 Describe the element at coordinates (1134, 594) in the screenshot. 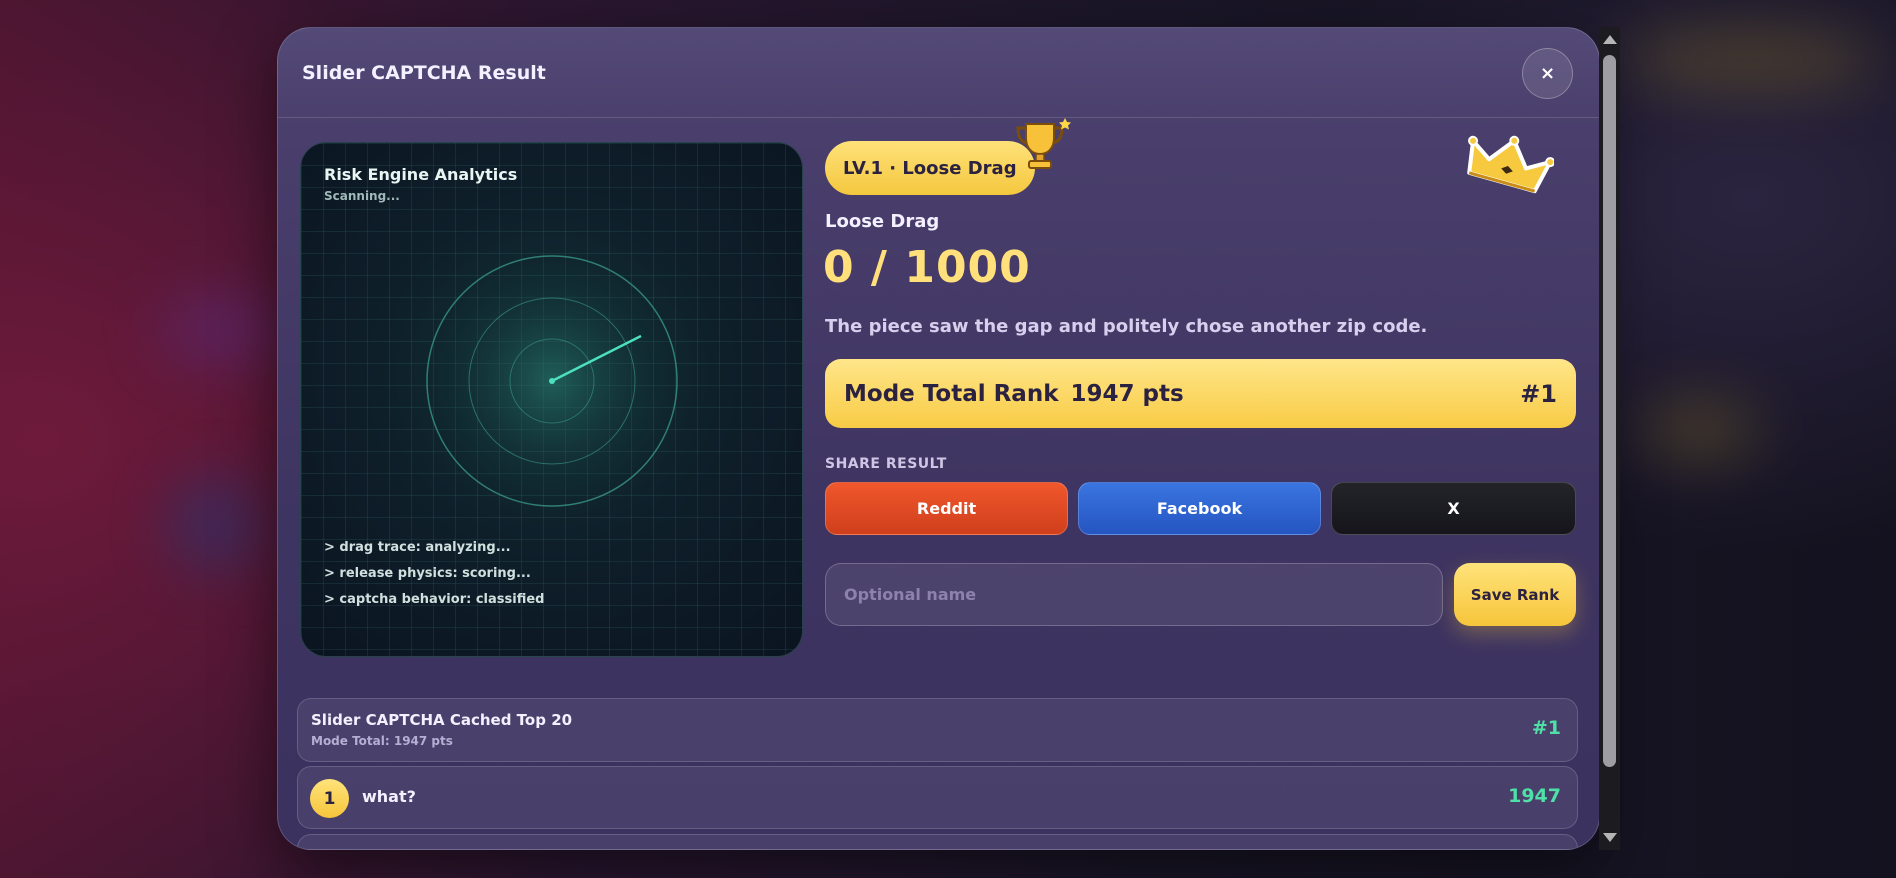

I see `optional-name-input` at that location.